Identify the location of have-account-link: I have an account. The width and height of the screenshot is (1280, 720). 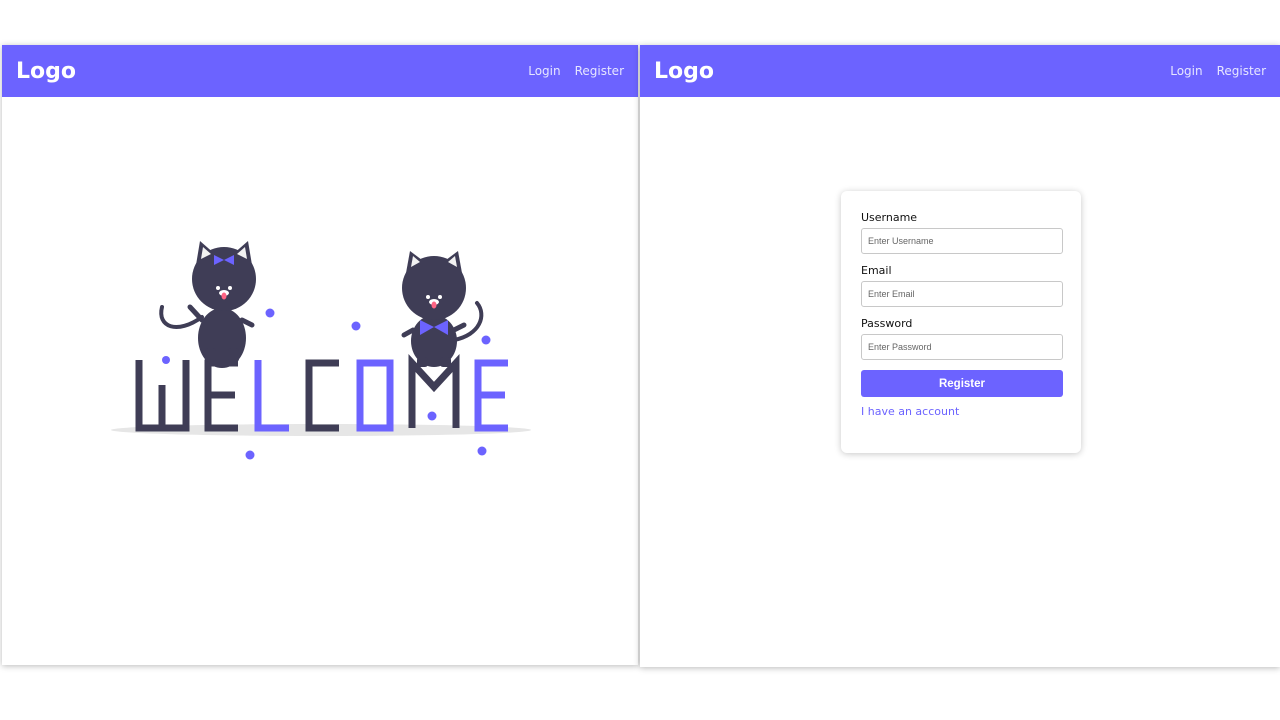
(961, 411).